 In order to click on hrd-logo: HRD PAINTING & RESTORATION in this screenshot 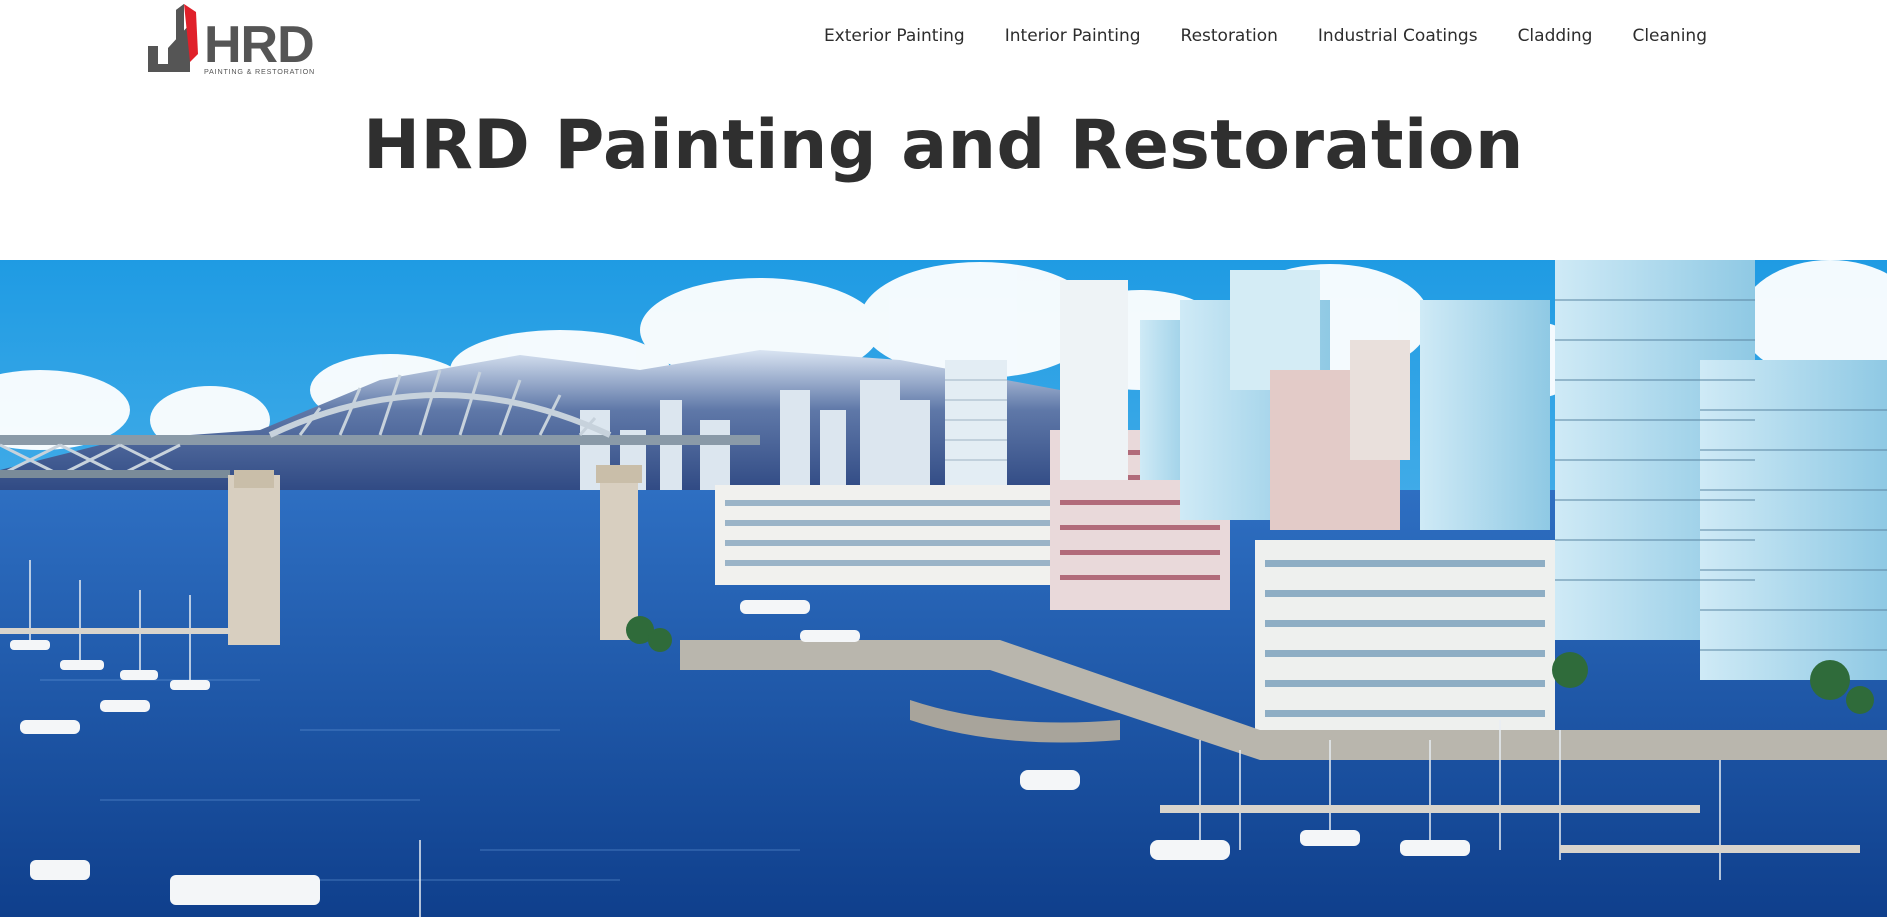, I will do `click(240, 39)`.